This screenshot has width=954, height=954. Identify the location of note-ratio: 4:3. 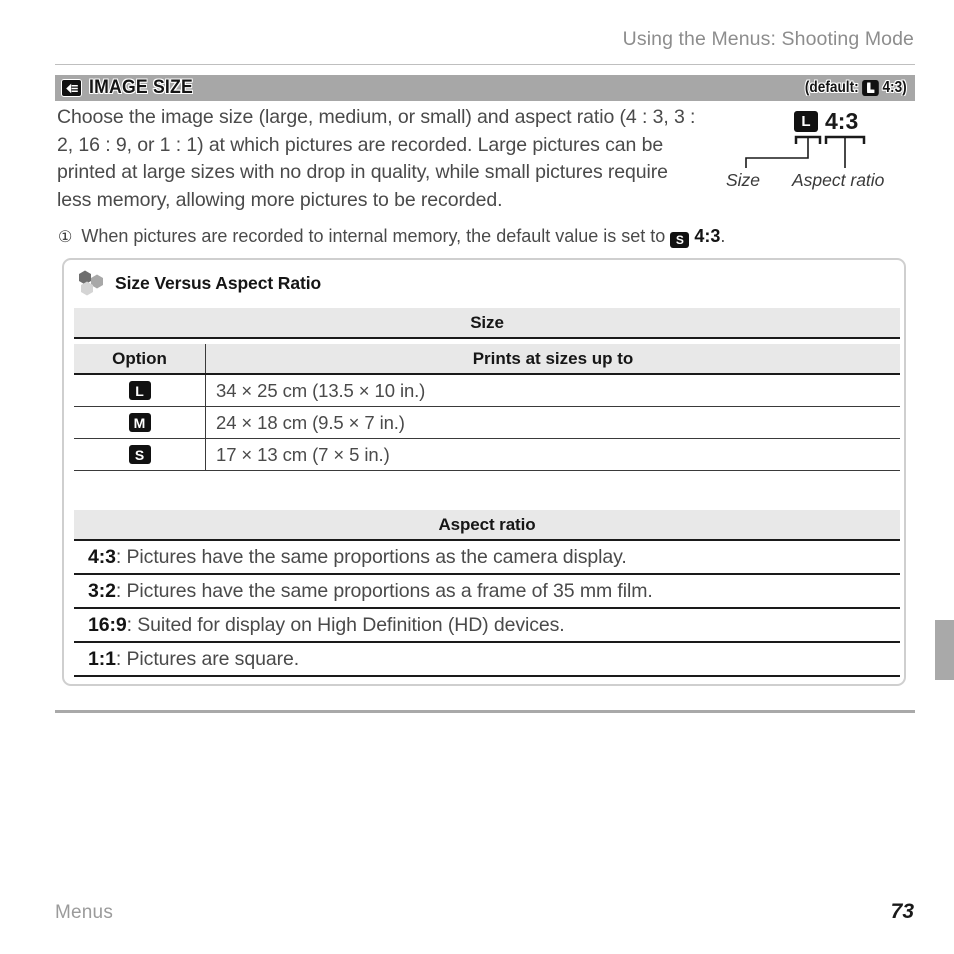
(707, 236).